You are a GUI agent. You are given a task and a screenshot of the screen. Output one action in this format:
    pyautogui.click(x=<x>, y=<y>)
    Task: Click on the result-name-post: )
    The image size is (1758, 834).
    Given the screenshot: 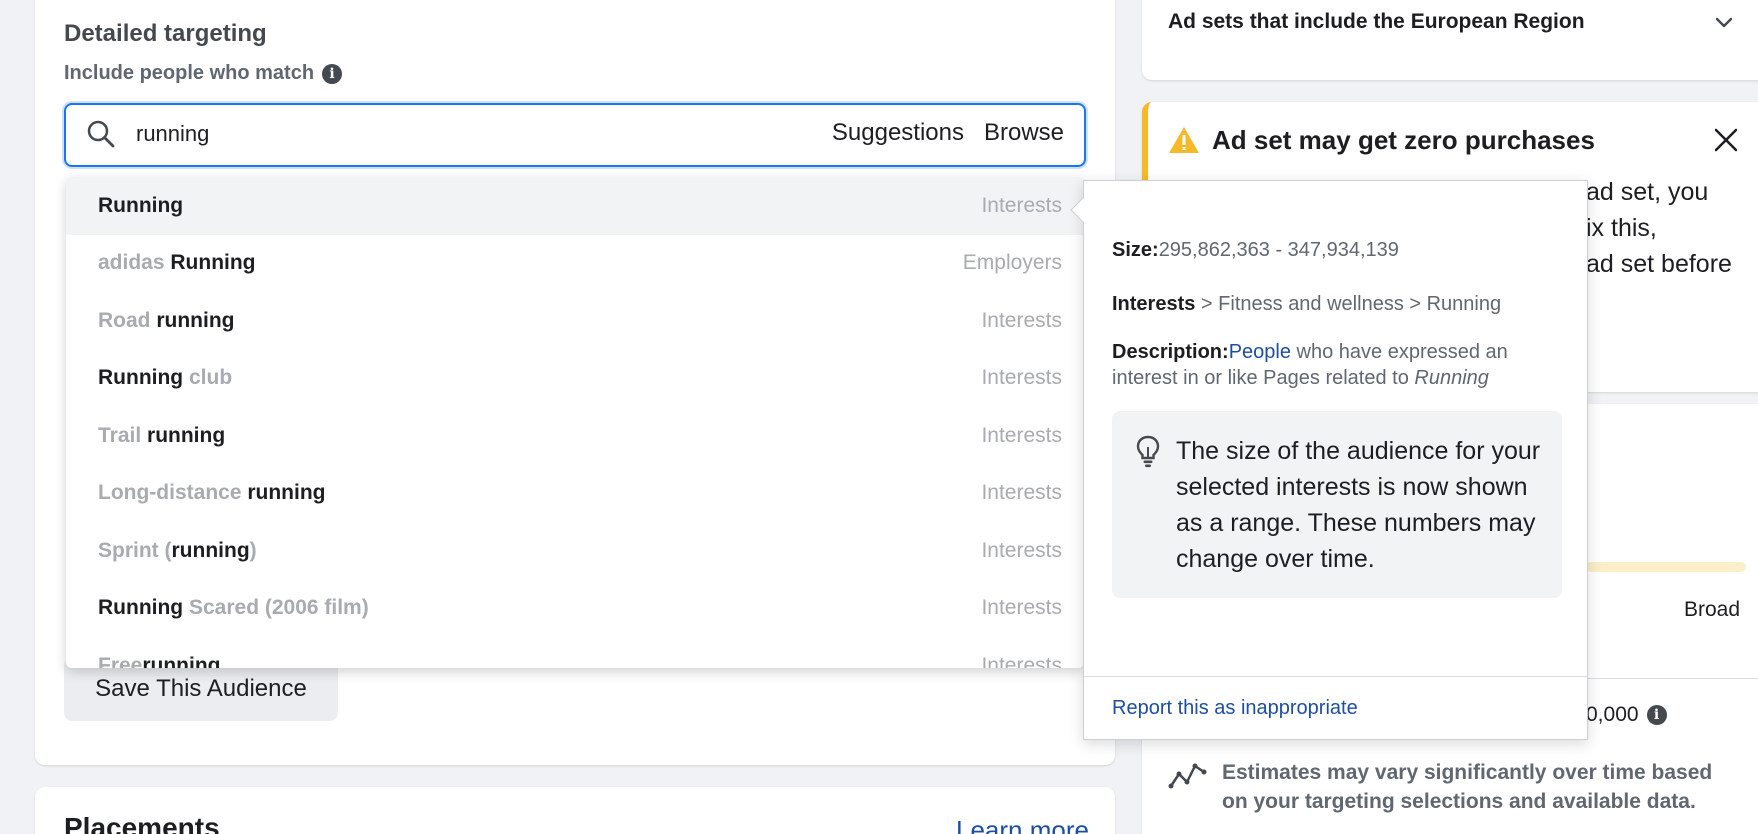 What is the action you would take?
    pyautogui.click(x=253, y=550)
    